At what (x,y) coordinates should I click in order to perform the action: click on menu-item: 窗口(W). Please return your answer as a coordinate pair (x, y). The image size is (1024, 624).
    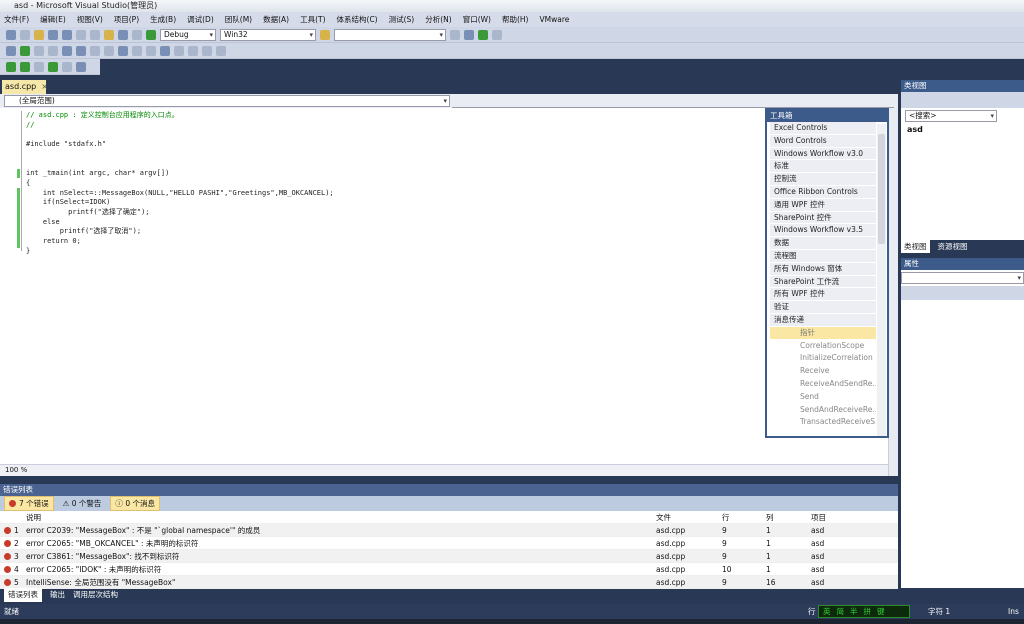
    Looking at the image, I should click on (477, 19).